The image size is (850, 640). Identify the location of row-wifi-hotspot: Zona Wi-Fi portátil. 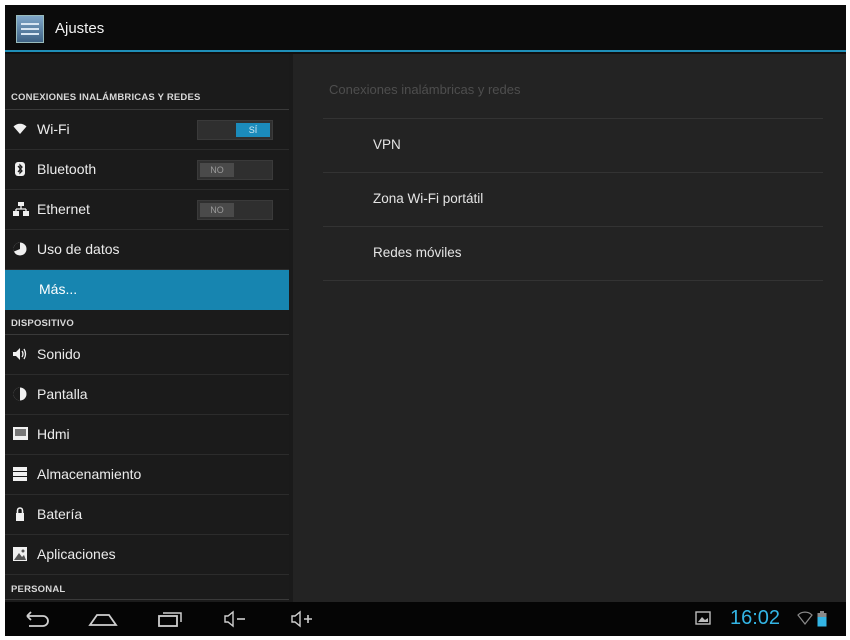
(573, 199).